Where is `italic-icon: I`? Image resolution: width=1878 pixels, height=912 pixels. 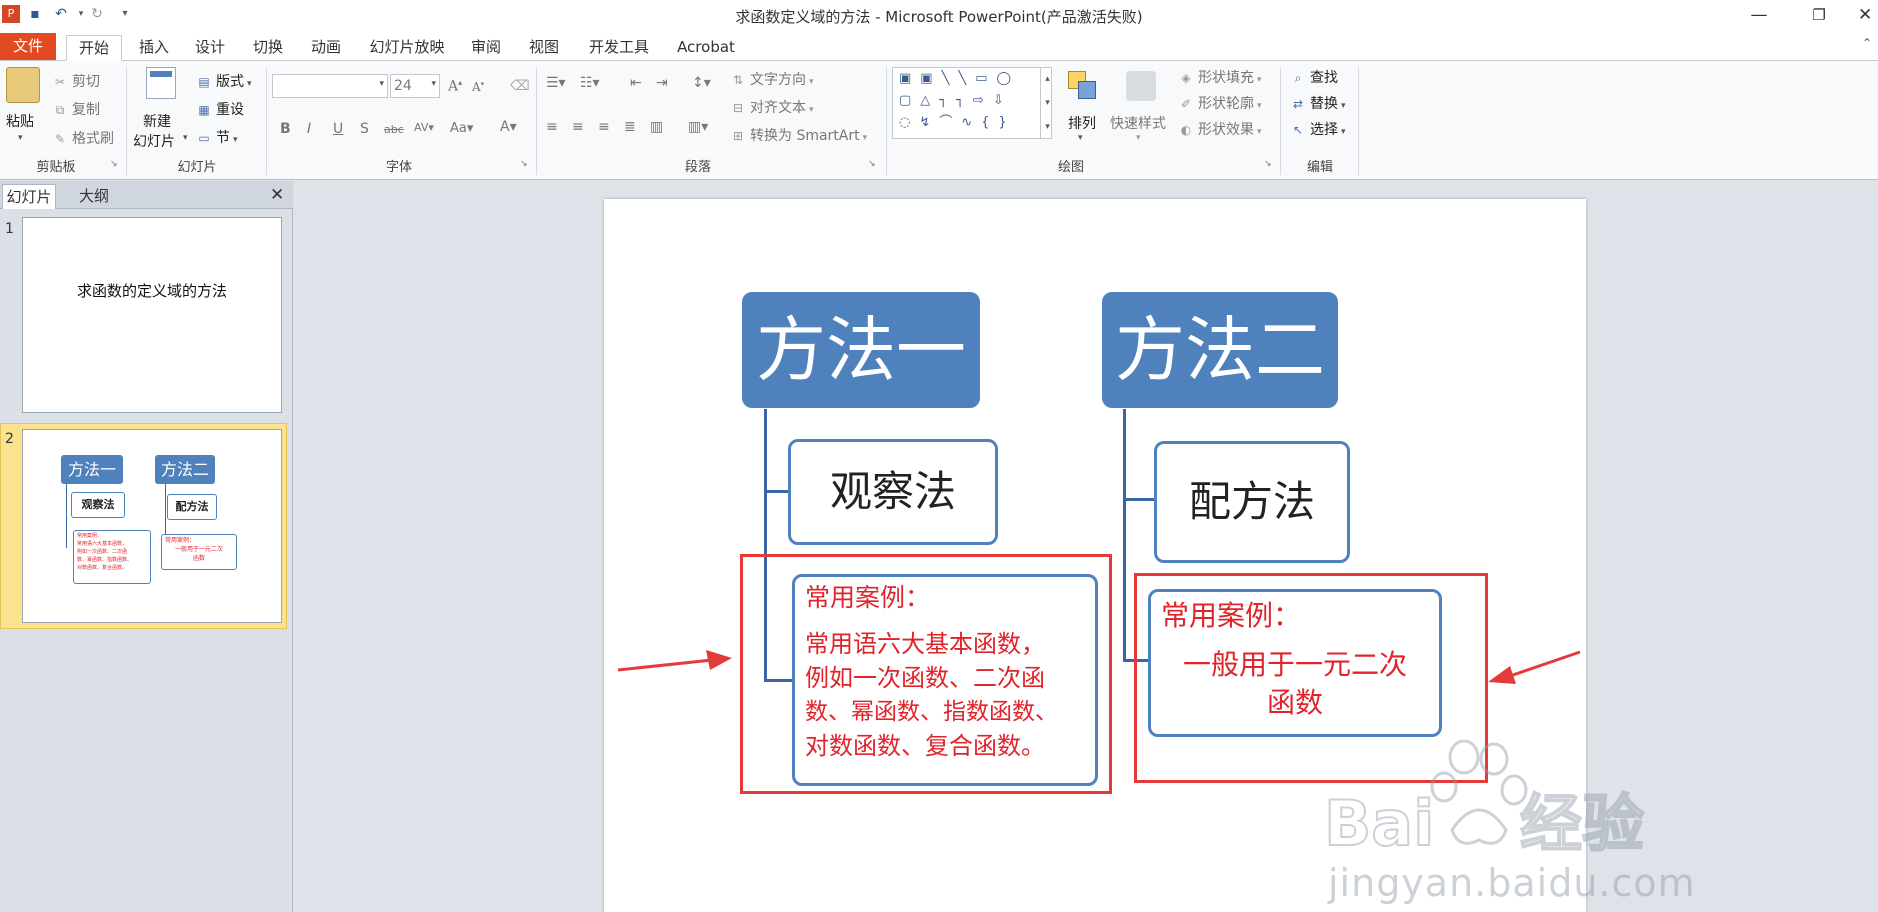 italic-icon: I is located at coordinates (309, 129).